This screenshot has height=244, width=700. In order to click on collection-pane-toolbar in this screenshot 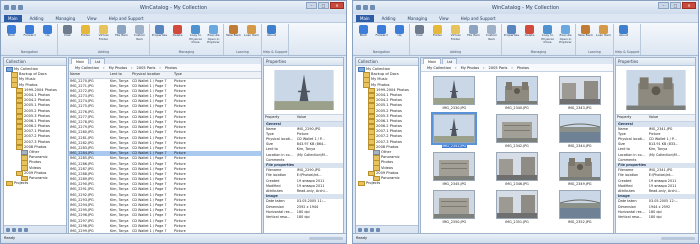, I will do `click(35, 229)`.